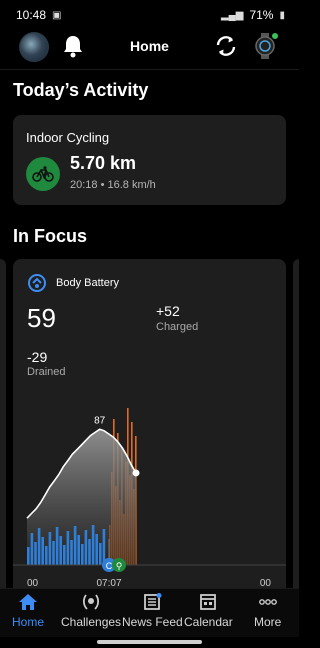 Image resolution: width=320 pixels, height=648 pixels. What do you see at coordinates (43, 174) in the screenshot?
I see `cycling-icon` at bounding box center [43, 174].